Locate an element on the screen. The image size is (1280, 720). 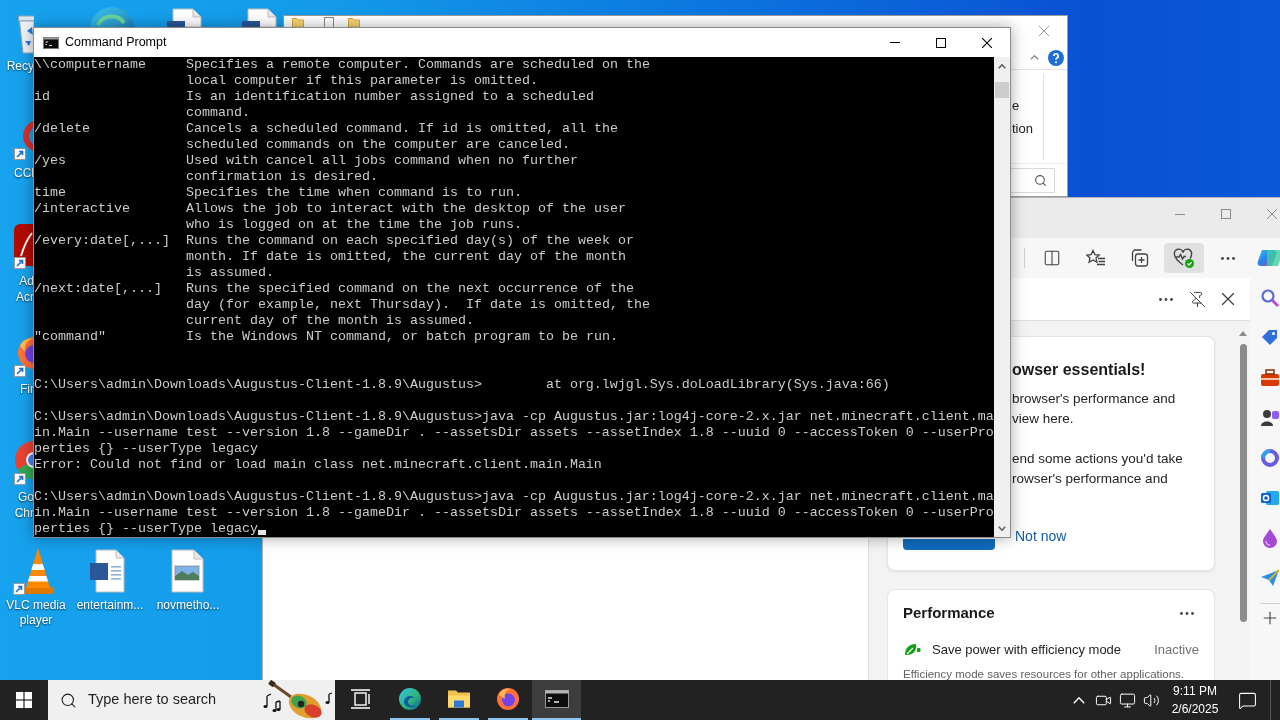
switch-name: /every:date[,...] is located at coordinates (102, 241).